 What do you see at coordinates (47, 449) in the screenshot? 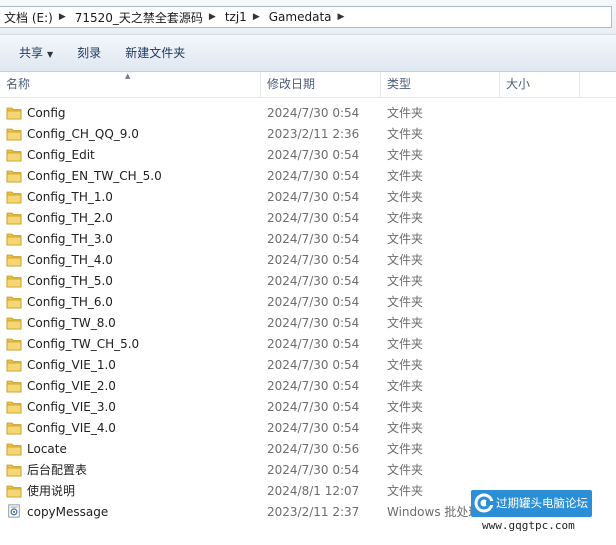
I see `file-name: Locate` at bounding box center [47, 449].